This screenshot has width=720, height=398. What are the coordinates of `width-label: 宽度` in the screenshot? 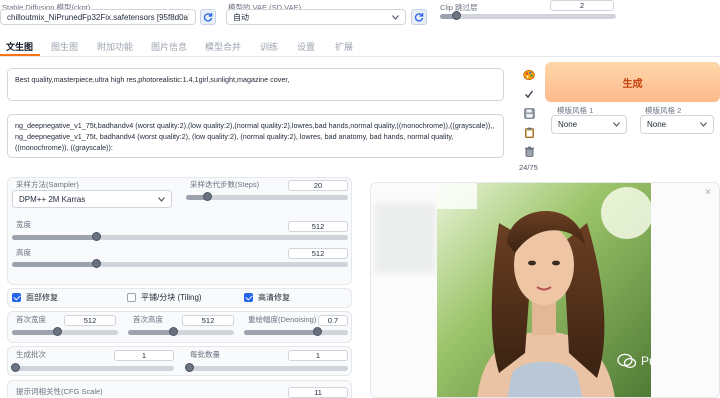 It's located at (23, 224).